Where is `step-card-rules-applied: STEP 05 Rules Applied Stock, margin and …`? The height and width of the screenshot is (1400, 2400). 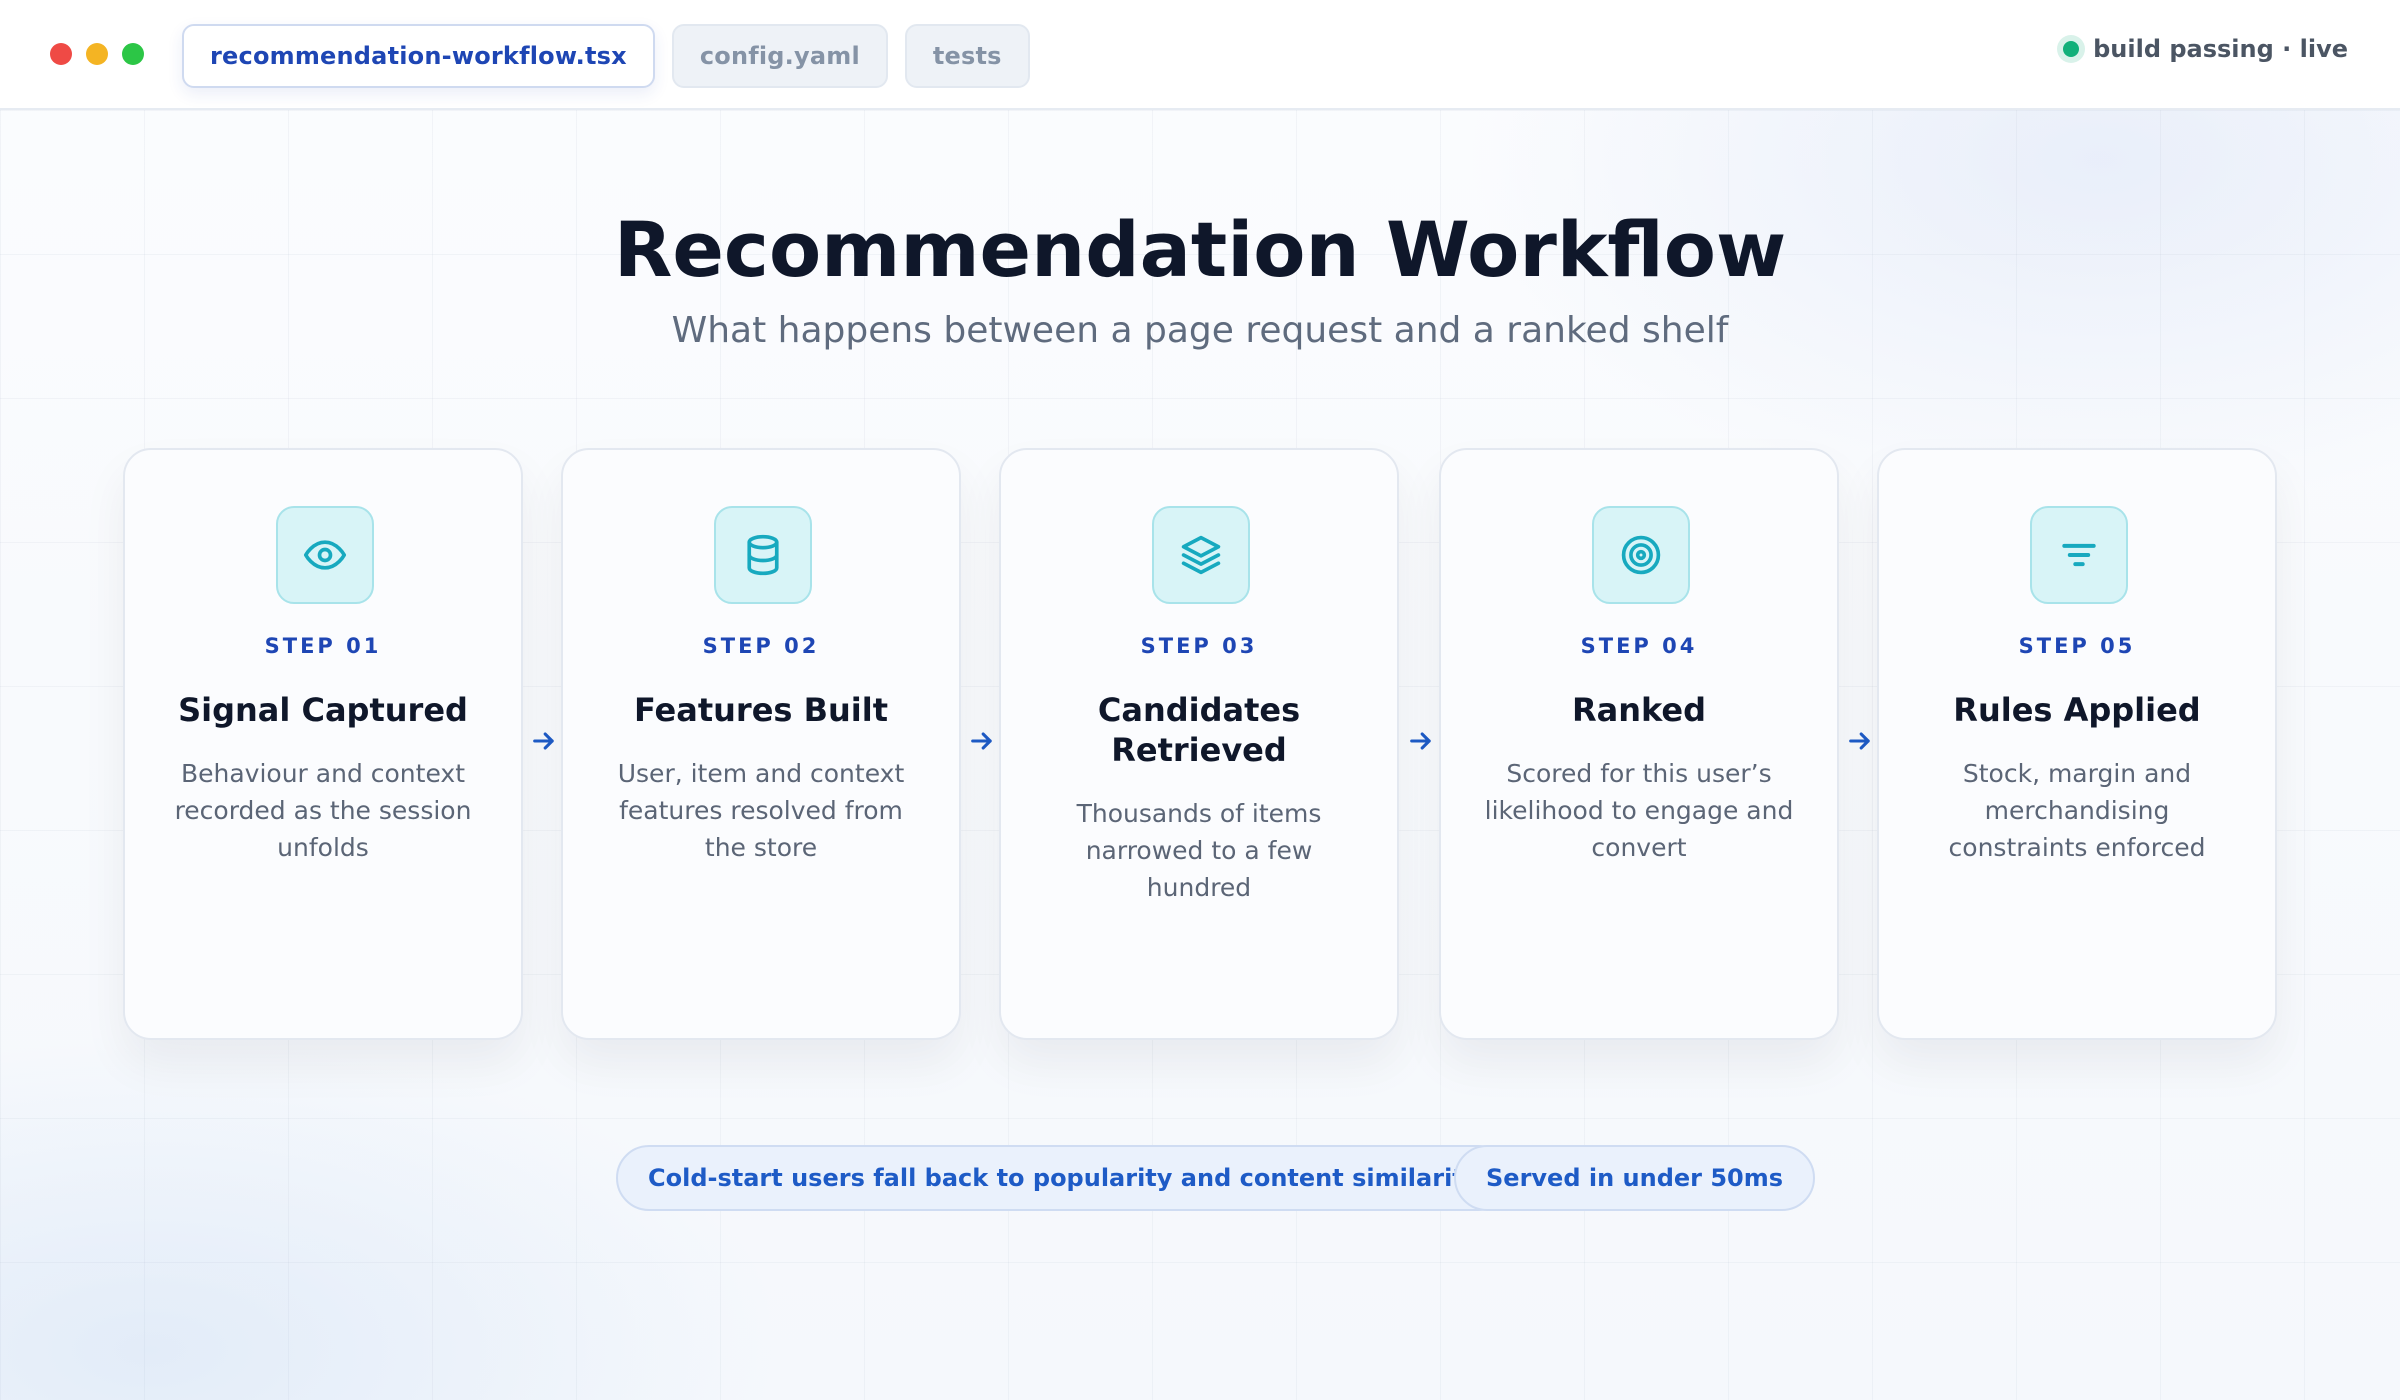 step-card-rules-applied: STEP 05 Rules Applied Stock, margin and … is located at coordinates (2077, 744).